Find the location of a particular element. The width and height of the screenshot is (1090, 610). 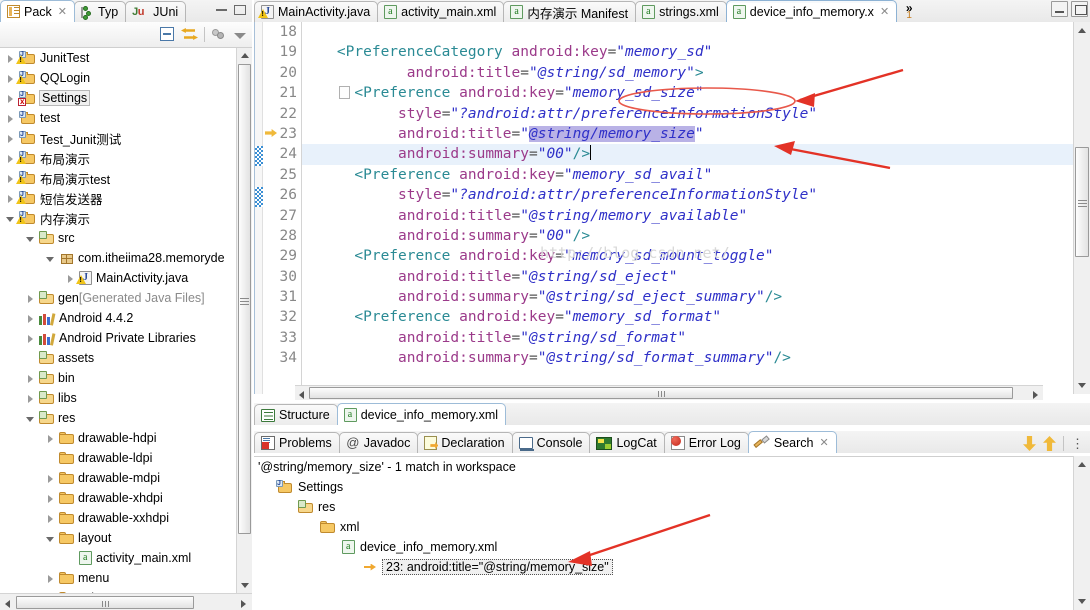

tree-item-drawable-ldpi: drawable-ldpi is located at coordinates (118, 458).